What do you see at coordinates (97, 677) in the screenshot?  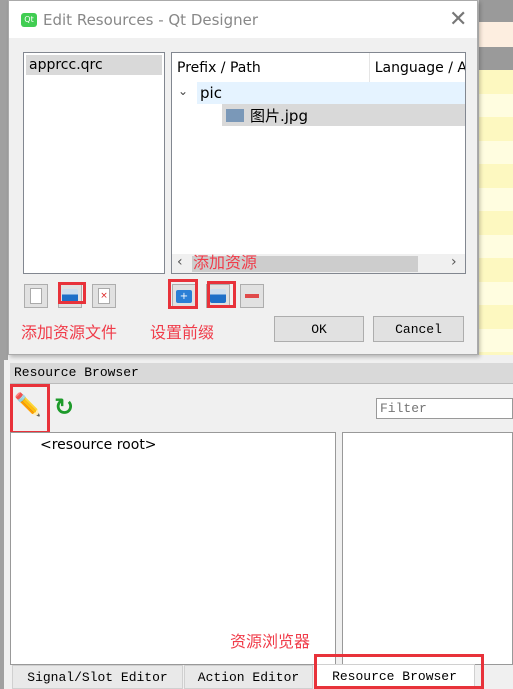 I see `tab-signal-slot-editor: Signal/Slot Editor` at bounding box center [97, 677].